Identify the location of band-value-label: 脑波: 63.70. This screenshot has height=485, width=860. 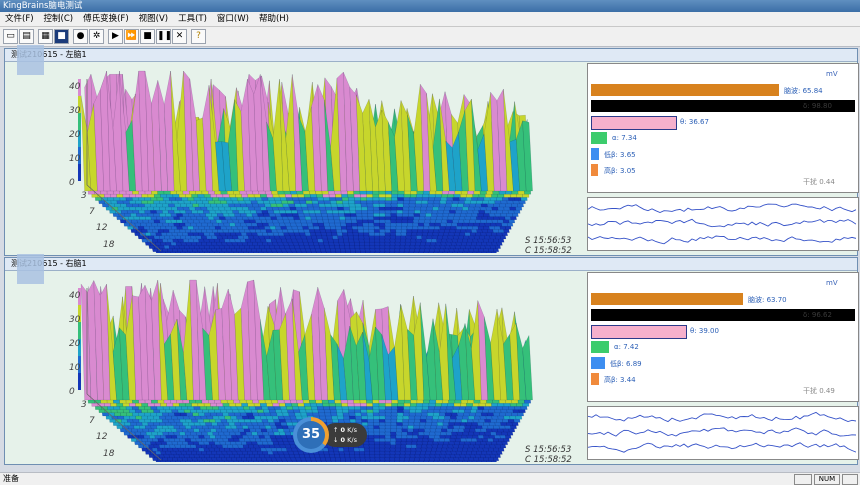
(767, 300).